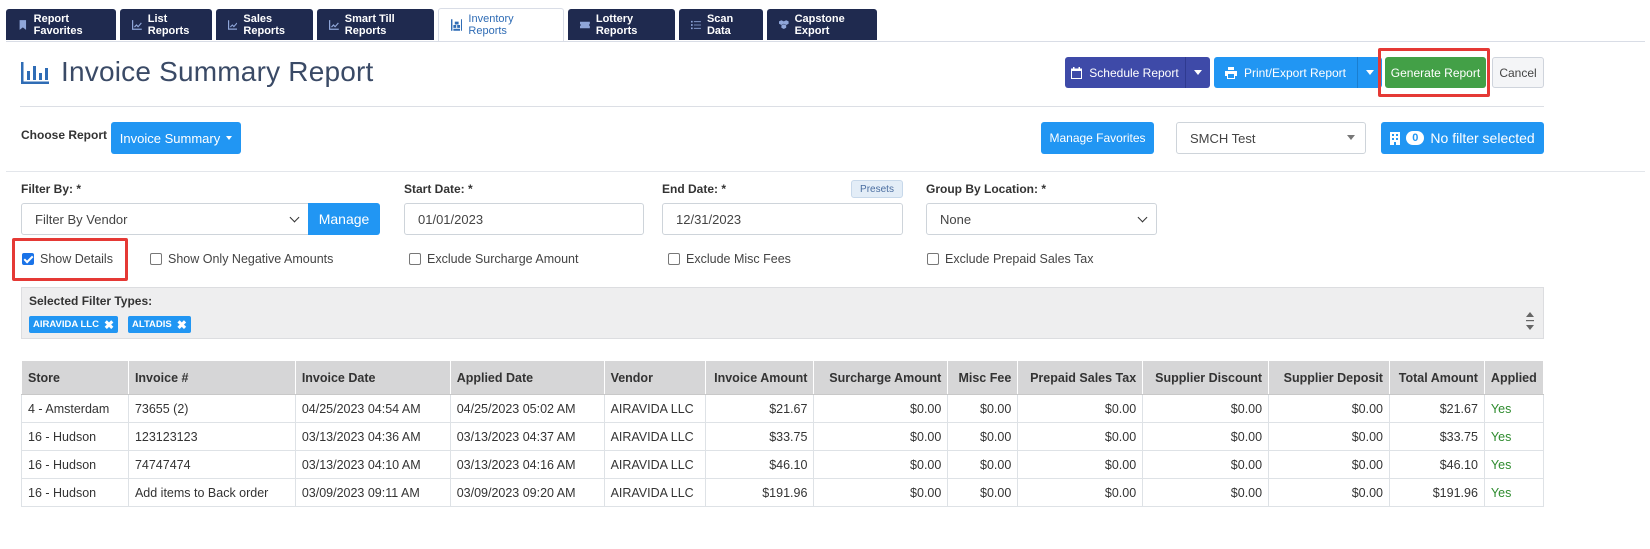 The height and width of the screenshot is (549, 1650). What do you see at coordinates (217, 71) in the screenshot?
I see `page-title: Invoice Summary Report` at bounding box center [217, 71].